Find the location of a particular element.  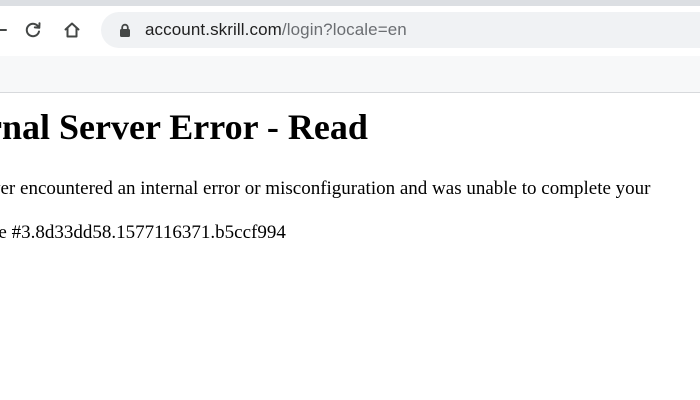

url-text: account.skrill.com/login?locale=en is located at coordinates (276, 30).